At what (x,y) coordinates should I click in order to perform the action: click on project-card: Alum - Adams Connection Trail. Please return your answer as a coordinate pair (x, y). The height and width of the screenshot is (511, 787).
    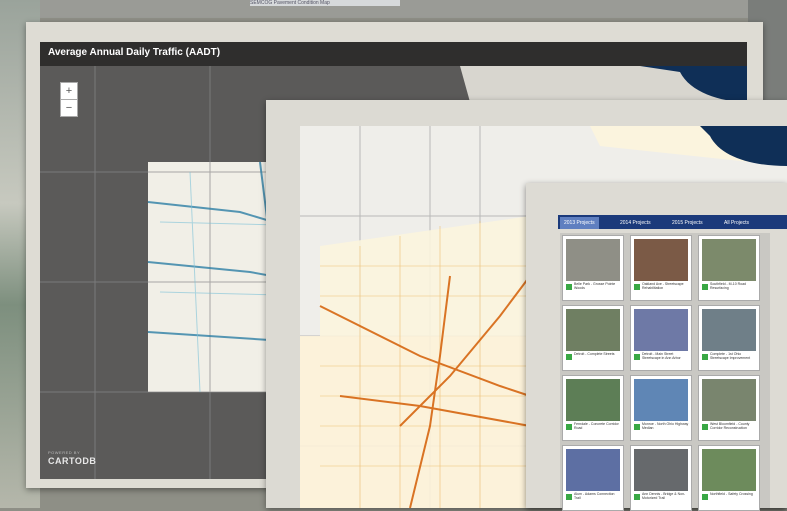
    Looking at the image, I should click on (593, 478).